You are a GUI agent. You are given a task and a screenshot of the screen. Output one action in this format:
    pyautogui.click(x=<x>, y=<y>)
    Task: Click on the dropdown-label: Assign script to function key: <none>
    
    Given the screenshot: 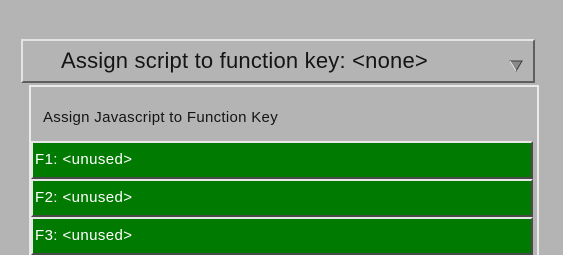 What is the action you would take?
    pyautogui.click(x=244, y=60)
    